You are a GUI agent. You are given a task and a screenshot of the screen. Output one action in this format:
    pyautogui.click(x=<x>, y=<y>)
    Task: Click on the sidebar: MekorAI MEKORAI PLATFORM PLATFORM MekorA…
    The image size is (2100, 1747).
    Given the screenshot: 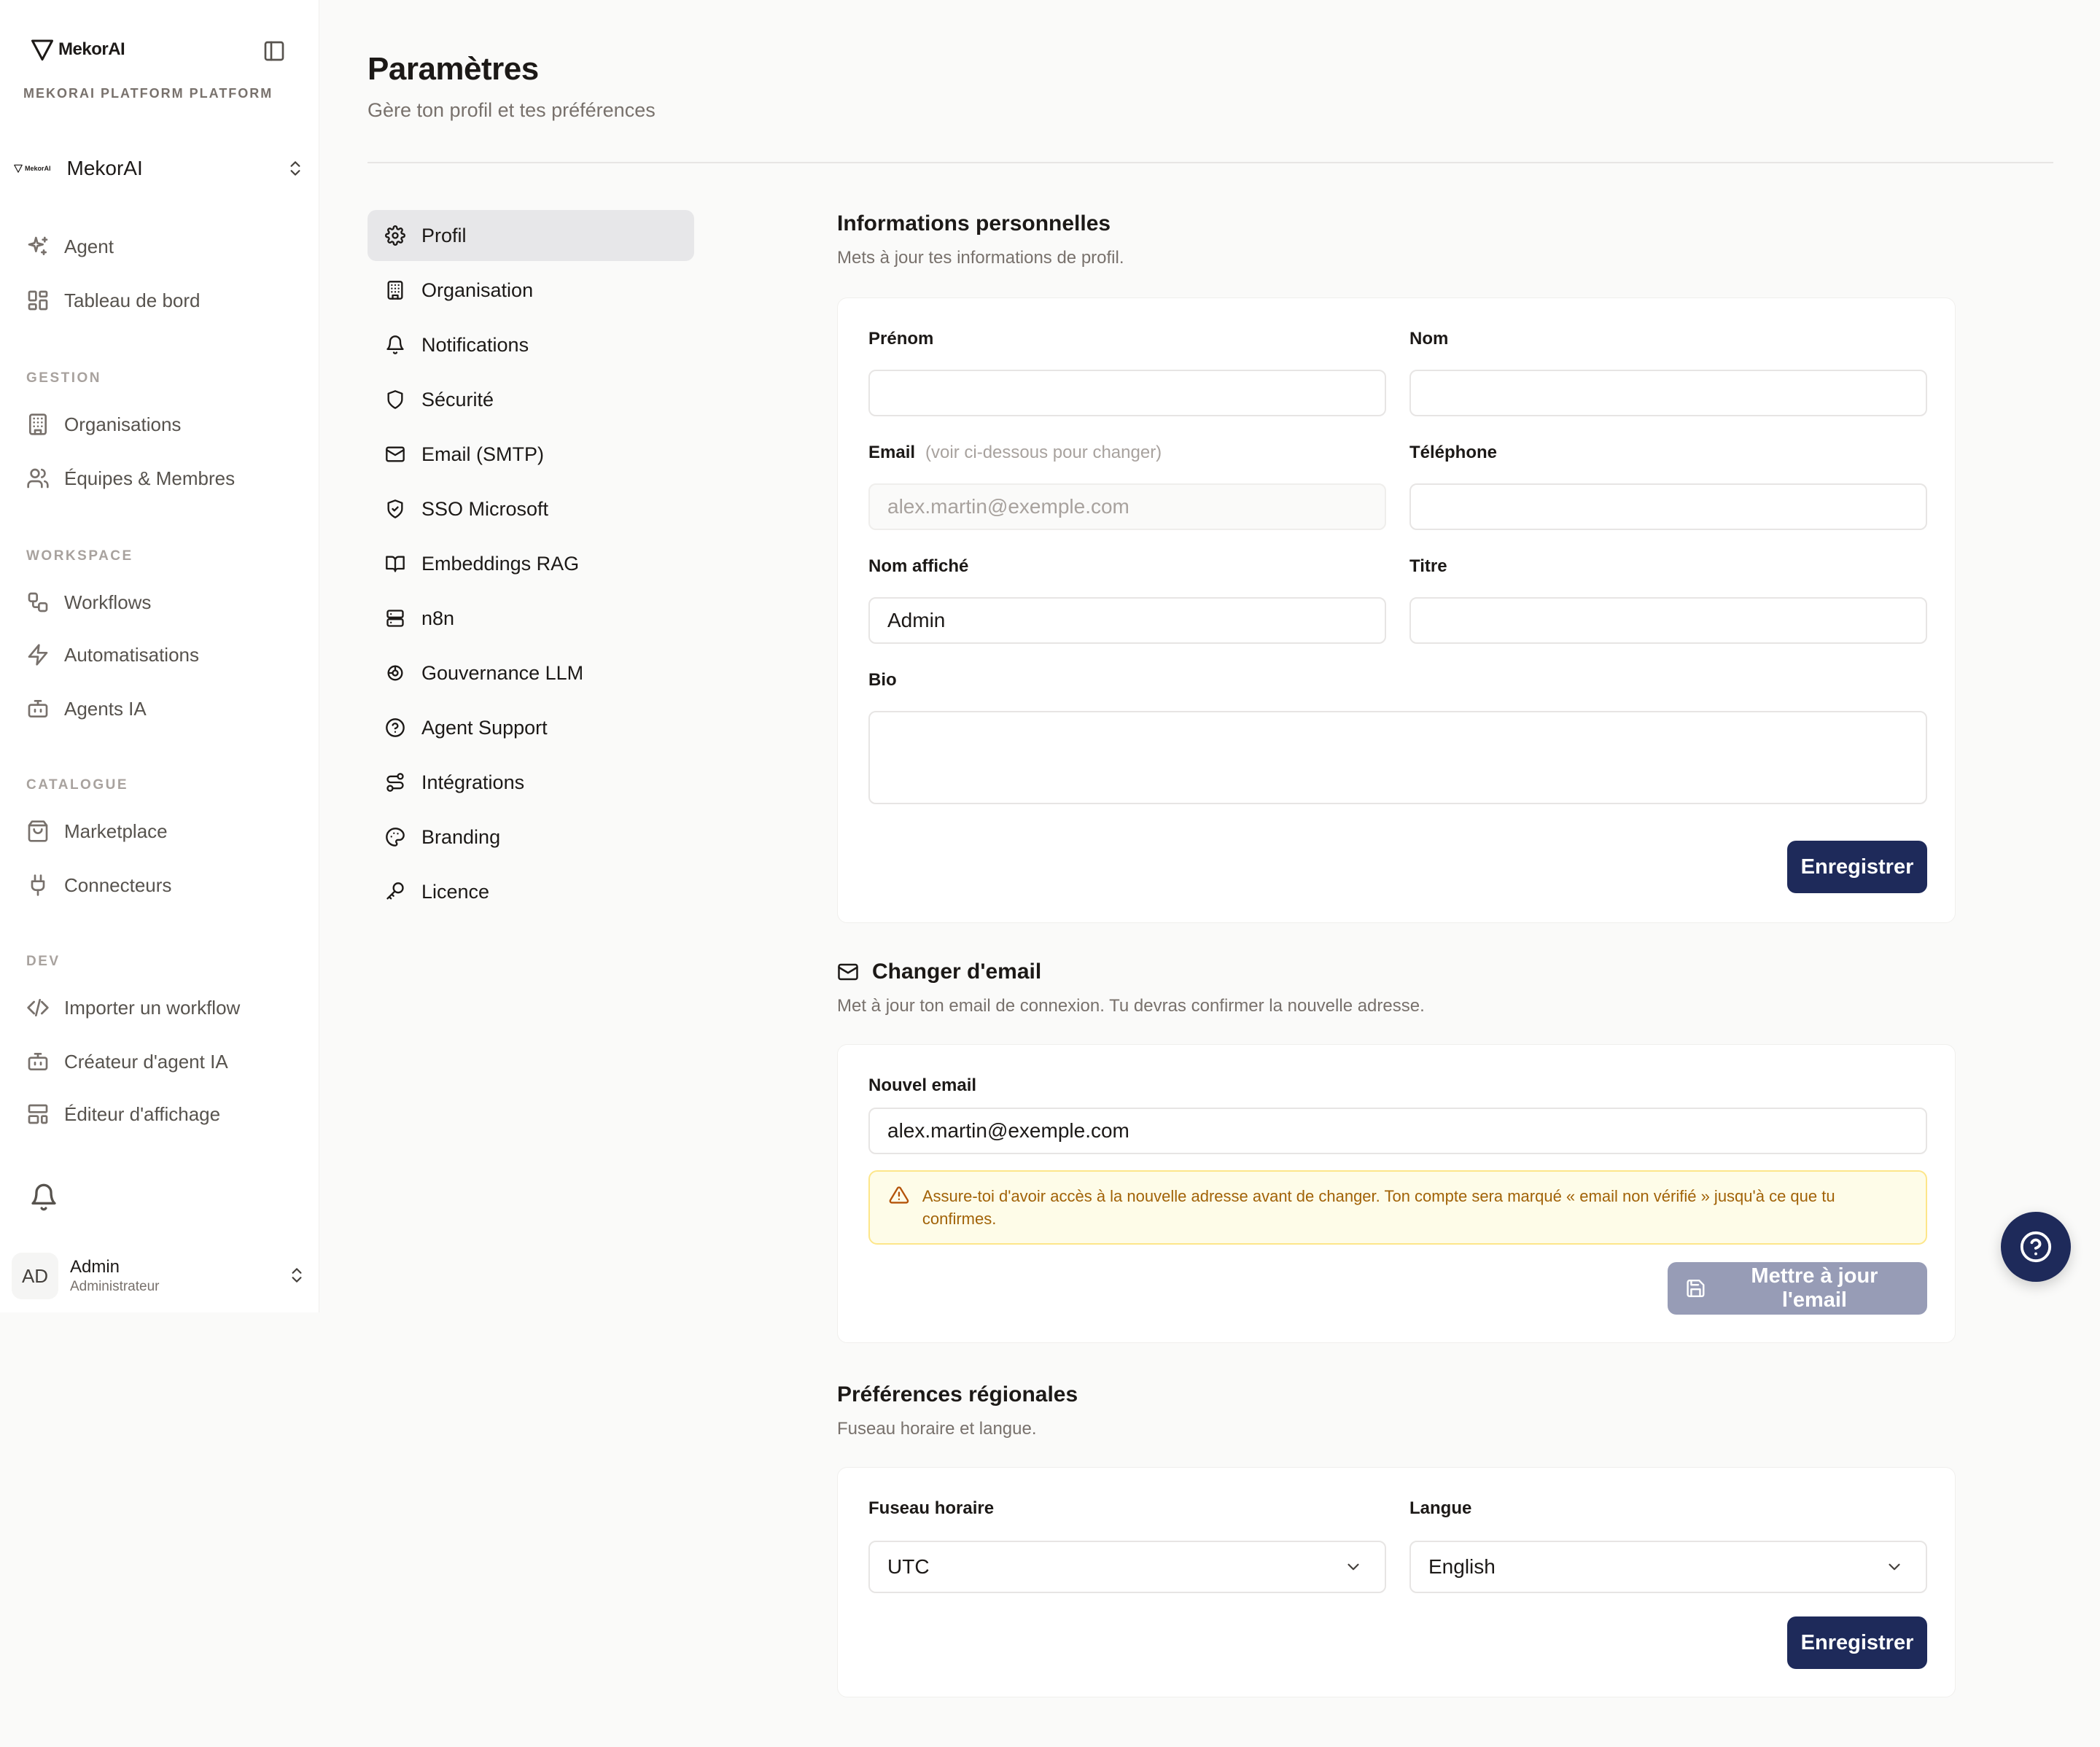 What is the action you would take?
    pyautogui.click(x=159, y=656)
    